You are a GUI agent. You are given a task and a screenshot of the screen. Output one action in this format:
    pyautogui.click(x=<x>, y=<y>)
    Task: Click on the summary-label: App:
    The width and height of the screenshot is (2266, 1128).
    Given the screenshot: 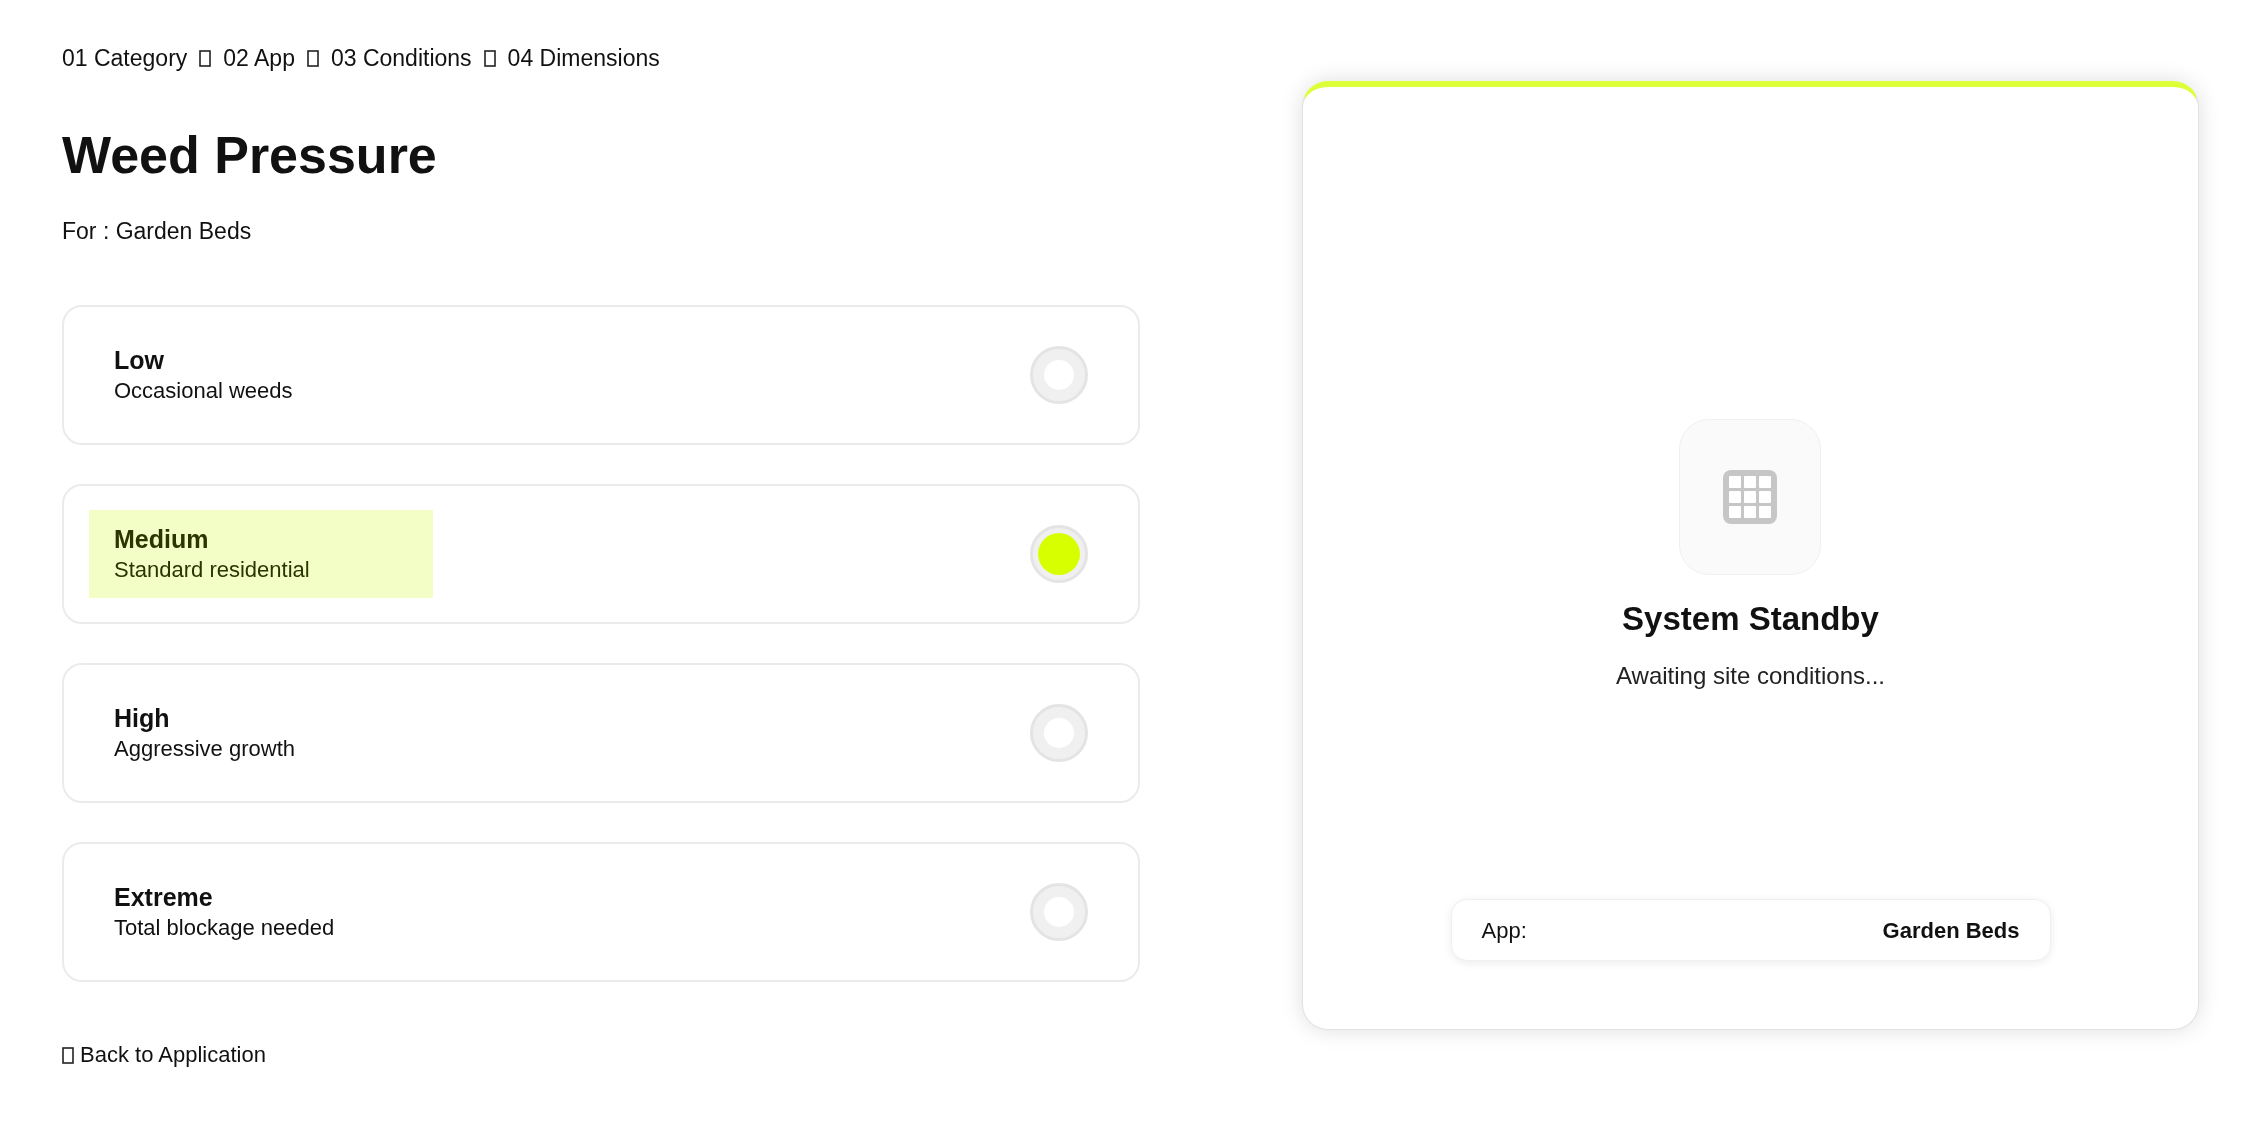 What is the action you would take?
    pyautogui.click(x=1504, y=930)
    